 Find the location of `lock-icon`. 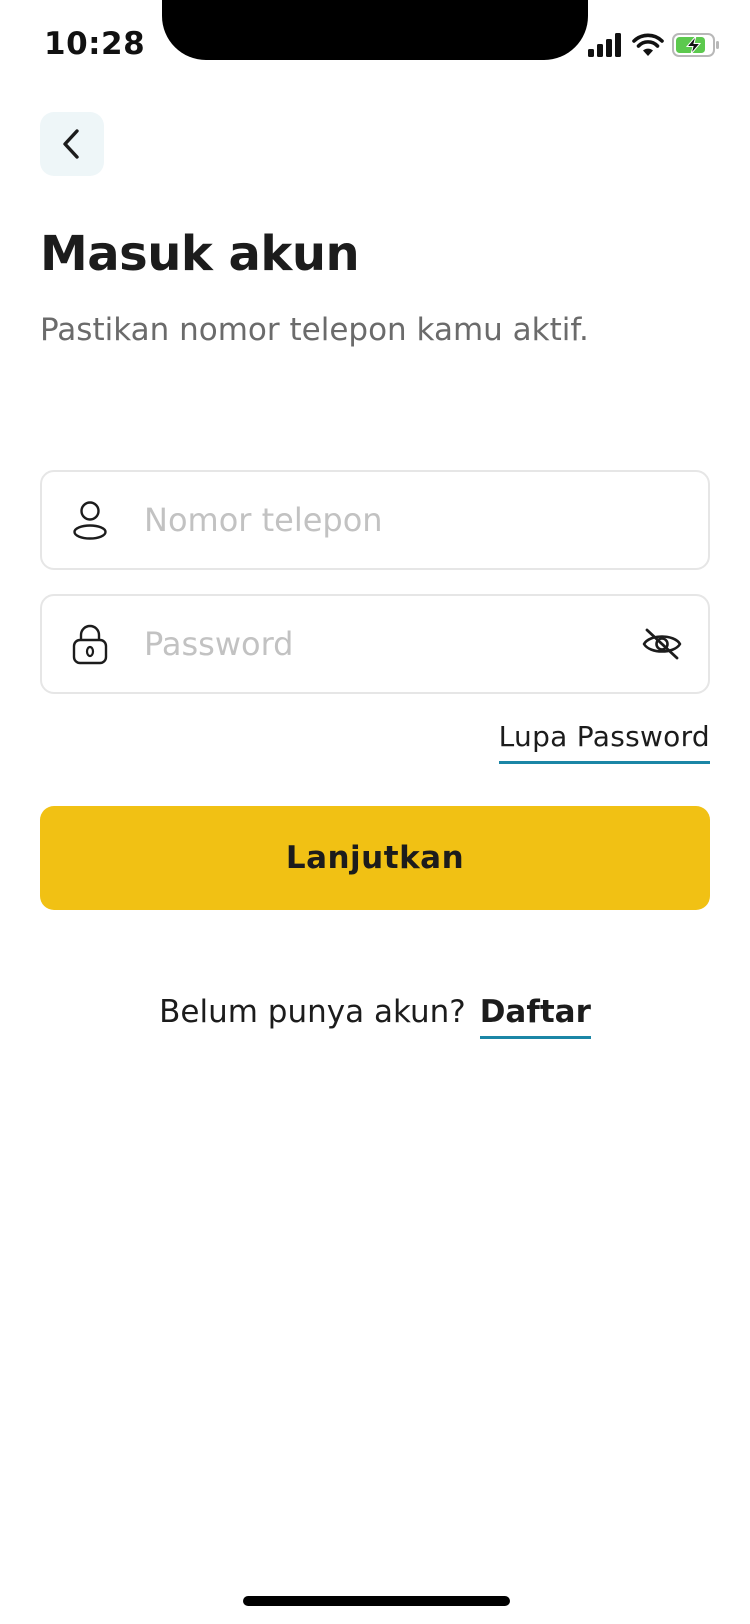

lock-icon is located at coordinates (90, 644).